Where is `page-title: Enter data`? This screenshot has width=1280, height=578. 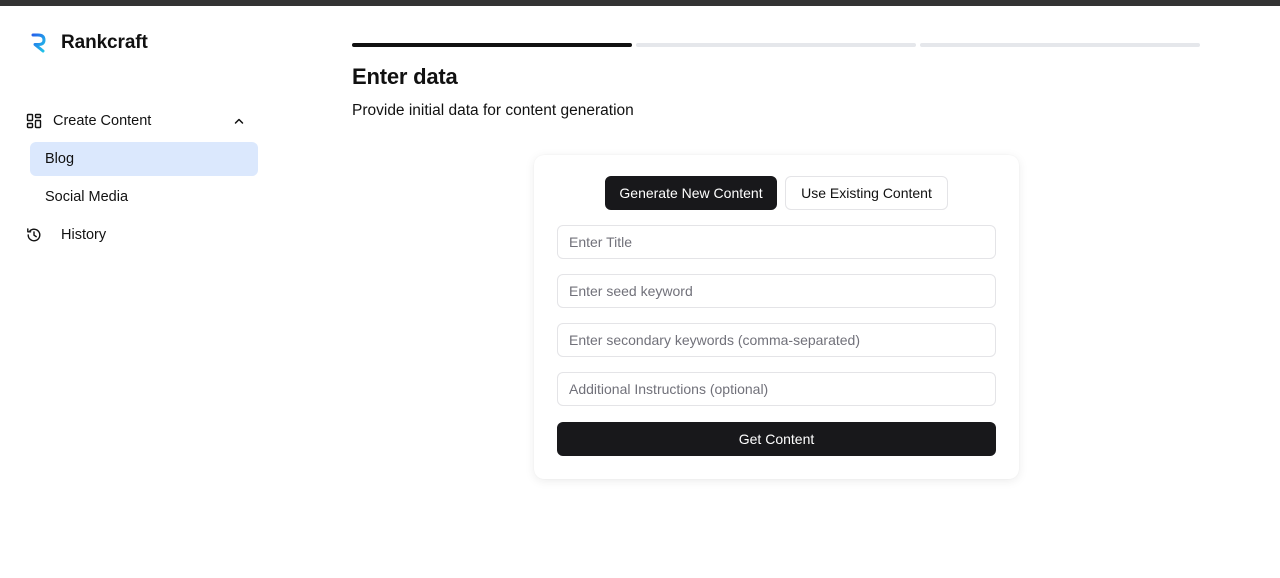 page-title: Enter data is located at coordinates (405, 76).